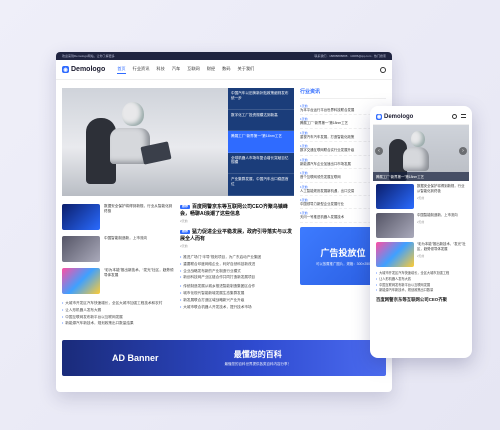 This screenshot has height=430, width=500. Describe the element at coordinates (463, 116) in the screenshot. I see `menu-icon` at that location.